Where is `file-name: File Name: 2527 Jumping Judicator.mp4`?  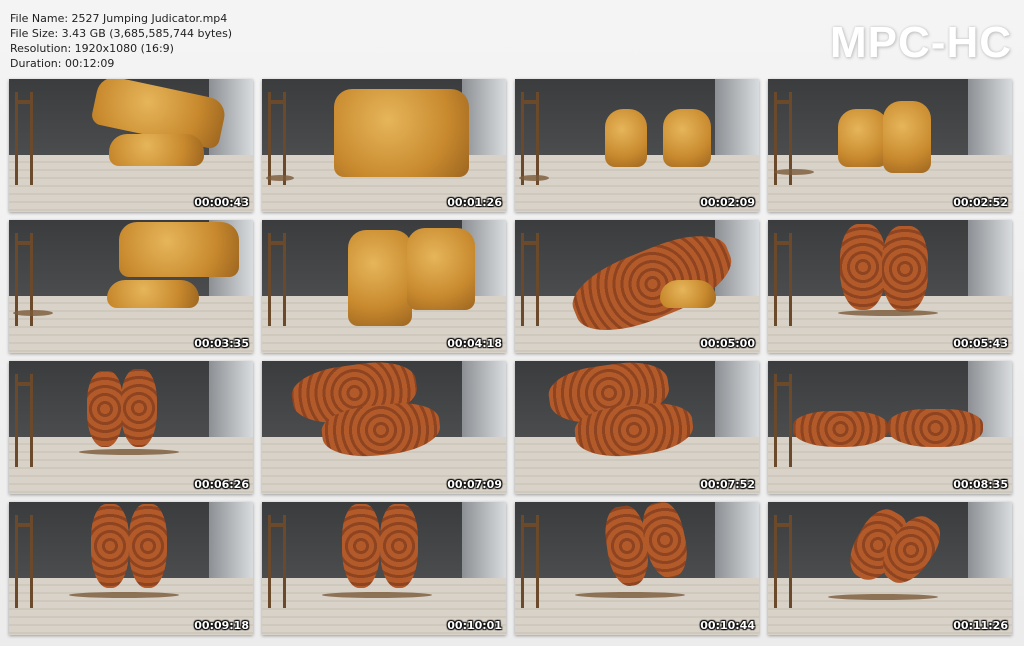
file-name: File Name: 2527 Jumping Judicator.mp4 is located at coordinates (119, 18).